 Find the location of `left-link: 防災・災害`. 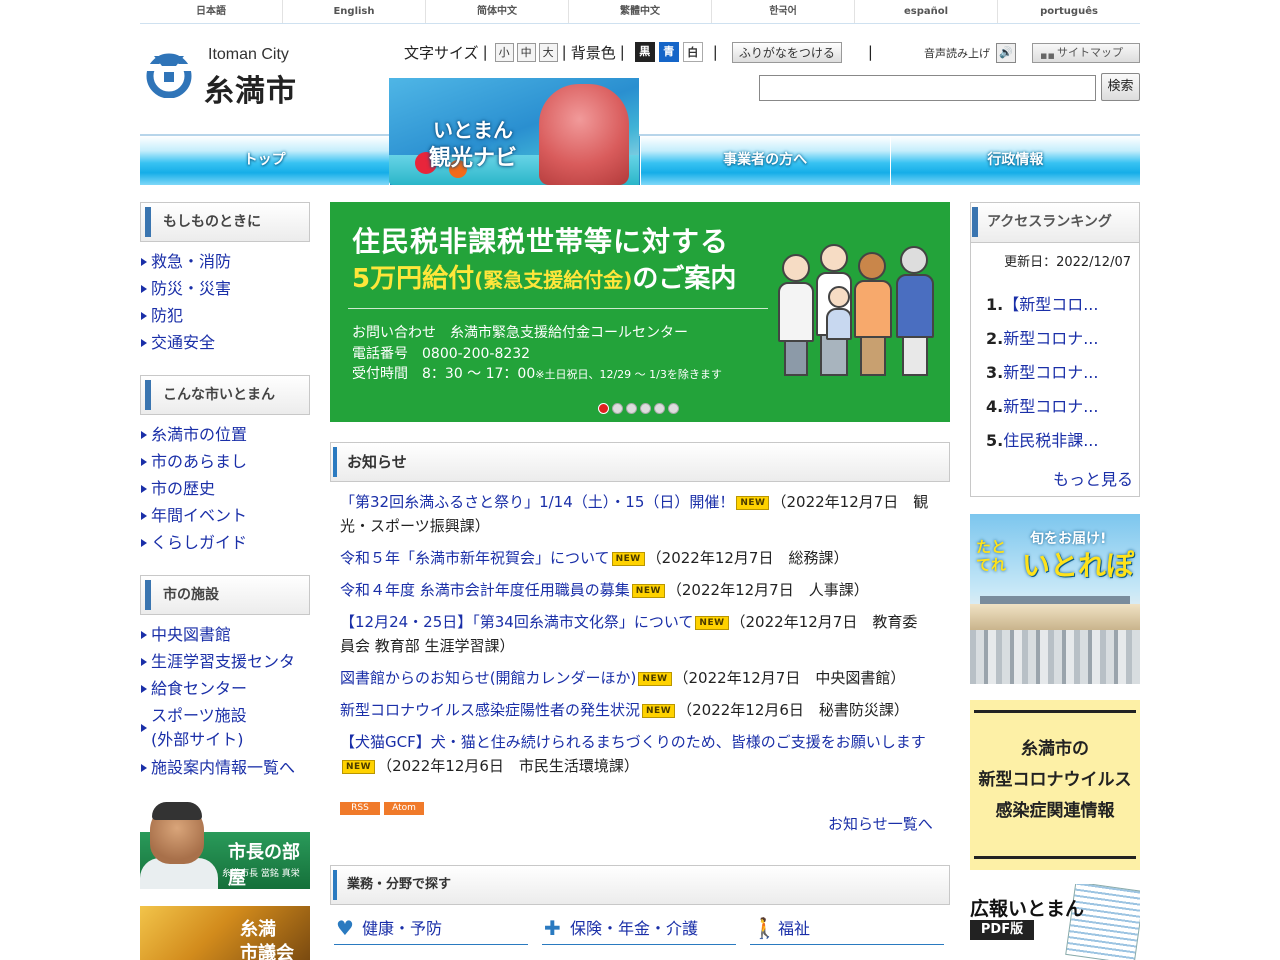

left-link: 防災・災害 is located at coordinates (227, 288).